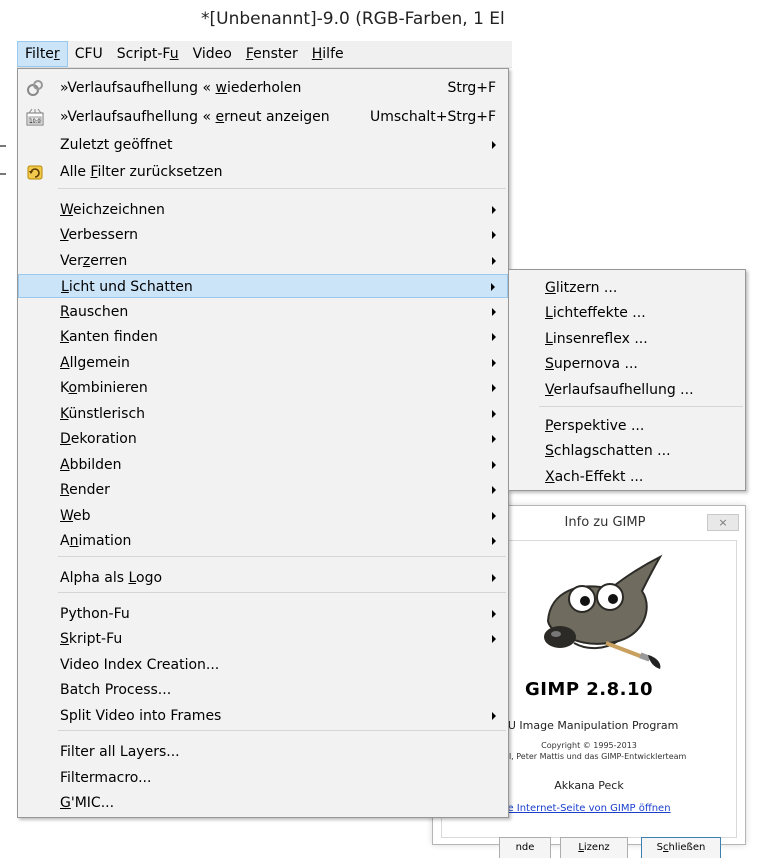  I want to click on label-text: auschen, so click(99, 312).